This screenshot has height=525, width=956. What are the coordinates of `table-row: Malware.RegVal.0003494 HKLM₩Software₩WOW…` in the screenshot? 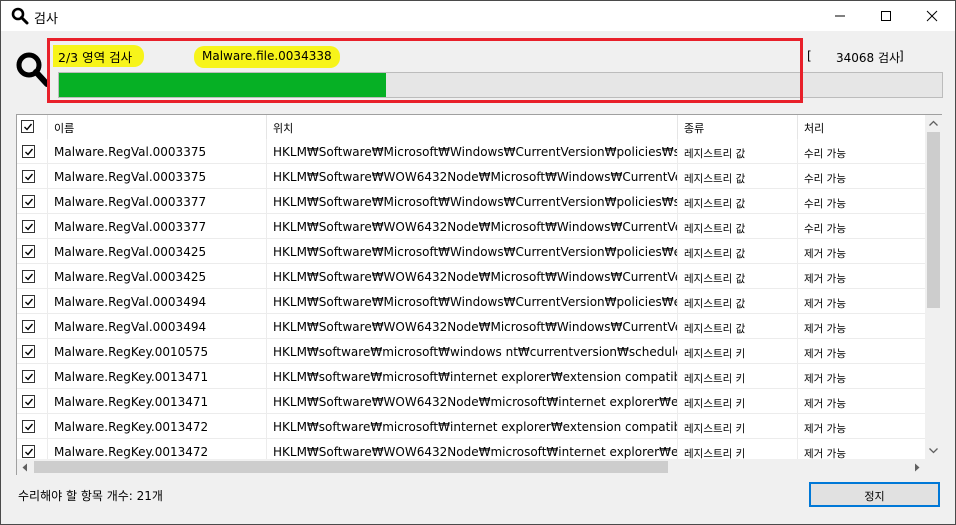 It's located at (471, 326).